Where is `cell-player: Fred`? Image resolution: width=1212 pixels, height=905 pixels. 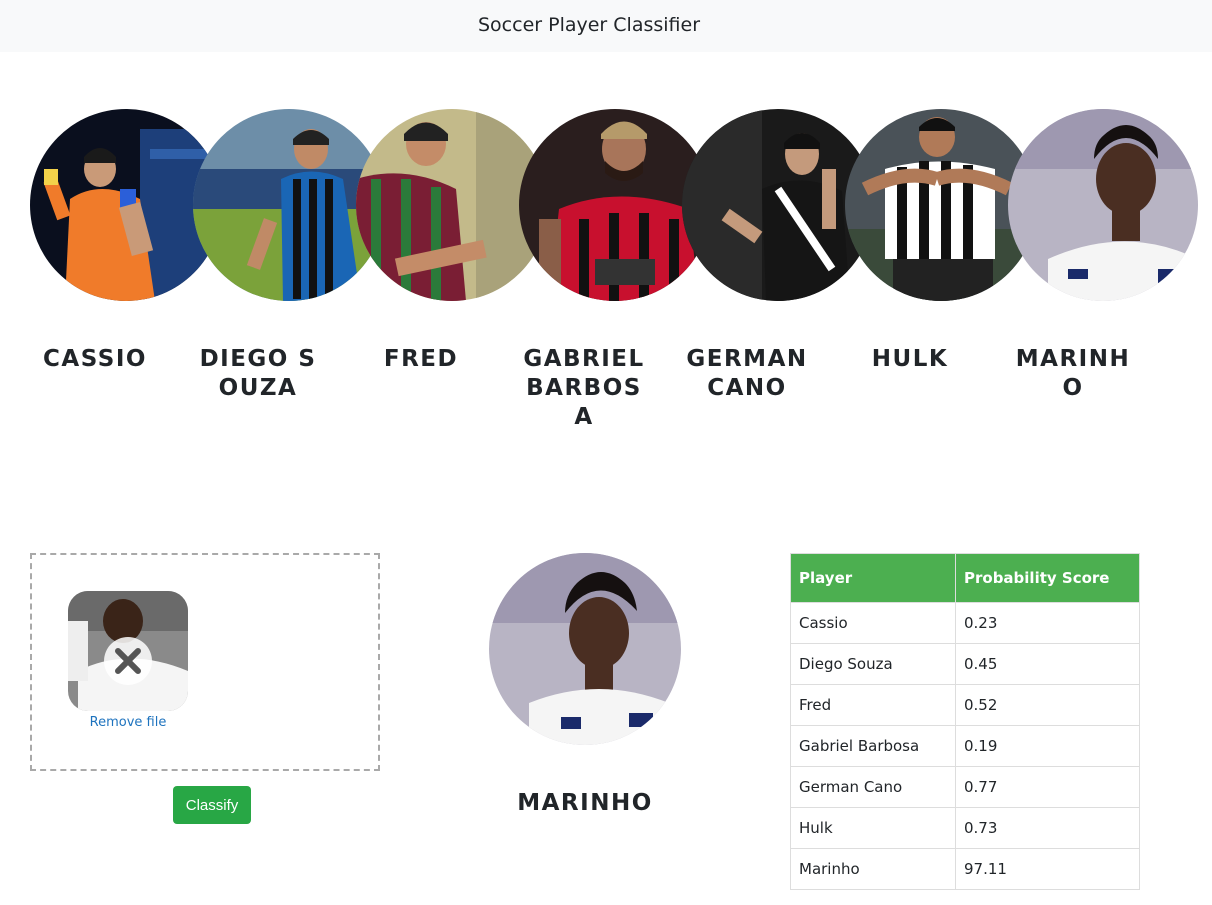
cell-player: Fred is located at coordinates (873, 705).